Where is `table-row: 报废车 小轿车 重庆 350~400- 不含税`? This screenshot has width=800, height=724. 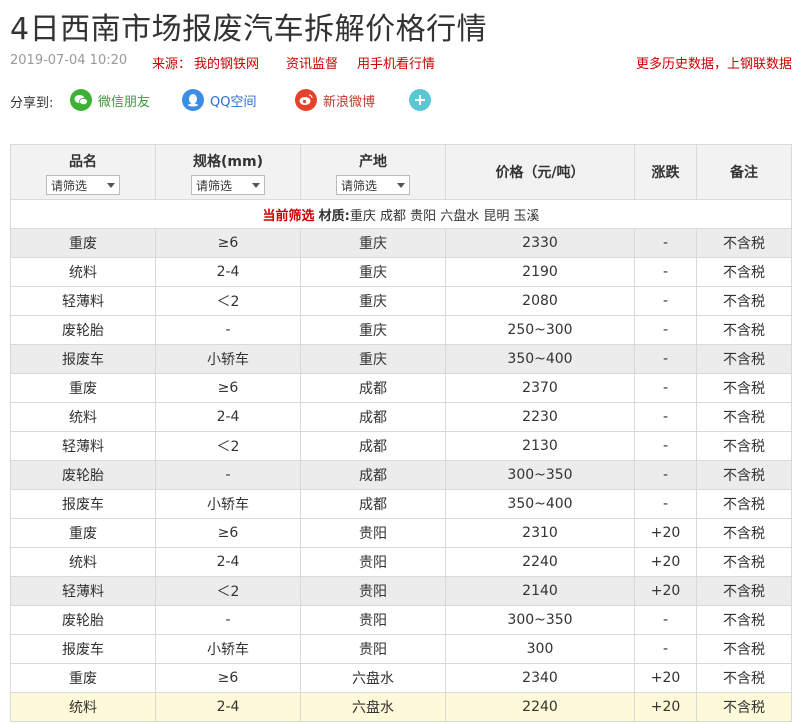 table-row: 报废车 小轿车 重庆 350~400- 不含税 is located at coordinates (401, 359).